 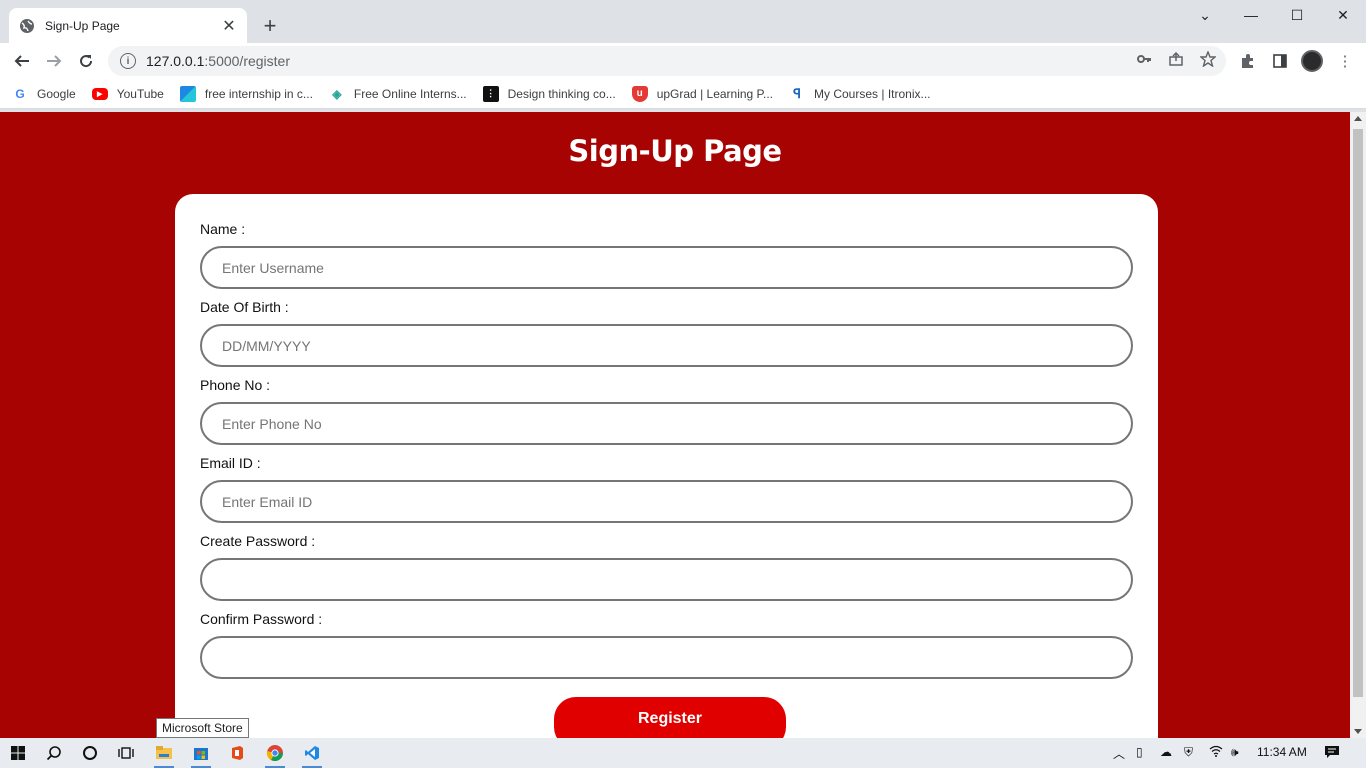 I want to click on browser-toolbar: i 127.0.0.1:5000/register ⋮, so click(x=683, y=61).